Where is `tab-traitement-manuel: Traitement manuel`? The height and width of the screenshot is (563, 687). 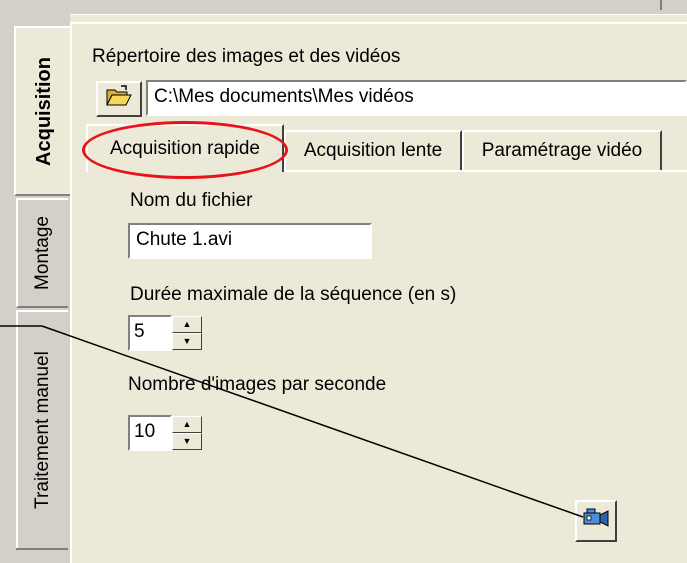
tab-traitement-manuel: Traitement manuel is located at coordinates (42, 430).